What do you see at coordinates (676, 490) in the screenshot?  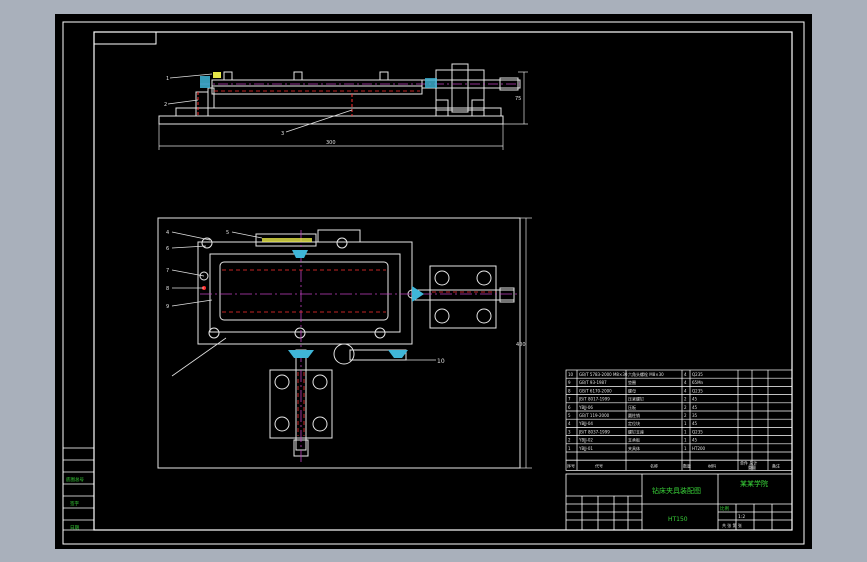 I see `drawing-title: 钻床夹具装配图` at bounding box center [676, 490].